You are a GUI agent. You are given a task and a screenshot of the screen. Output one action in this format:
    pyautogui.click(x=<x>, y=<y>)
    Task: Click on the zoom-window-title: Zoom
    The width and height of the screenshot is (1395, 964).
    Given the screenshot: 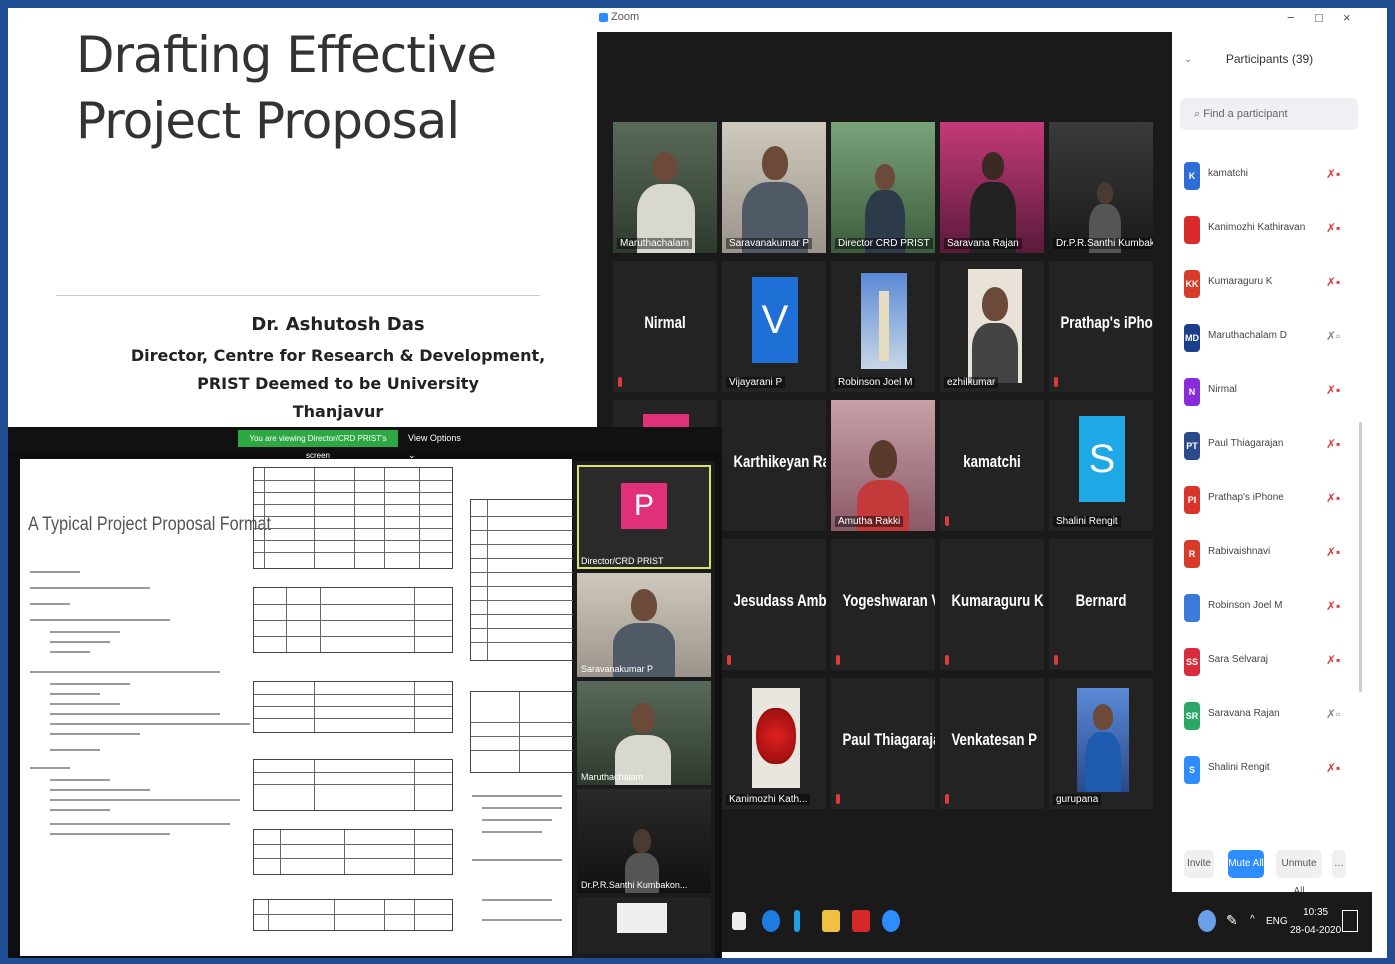 What is the action you would take?
    pyautogui.click(x=625, y=17)
    